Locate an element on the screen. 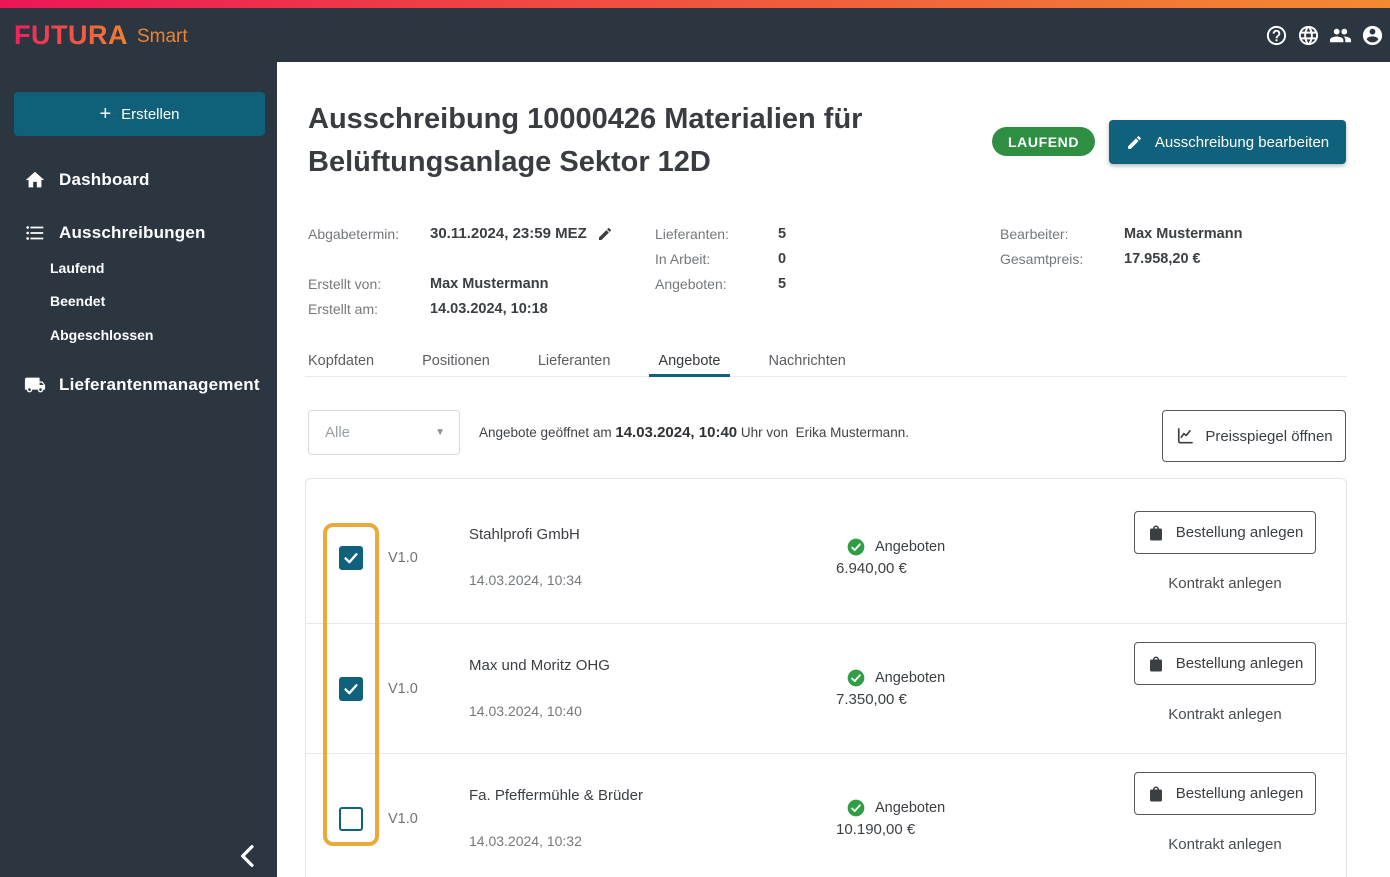  abgabetermin-label: Abgabetermin: is located at coordinates (354, 233).